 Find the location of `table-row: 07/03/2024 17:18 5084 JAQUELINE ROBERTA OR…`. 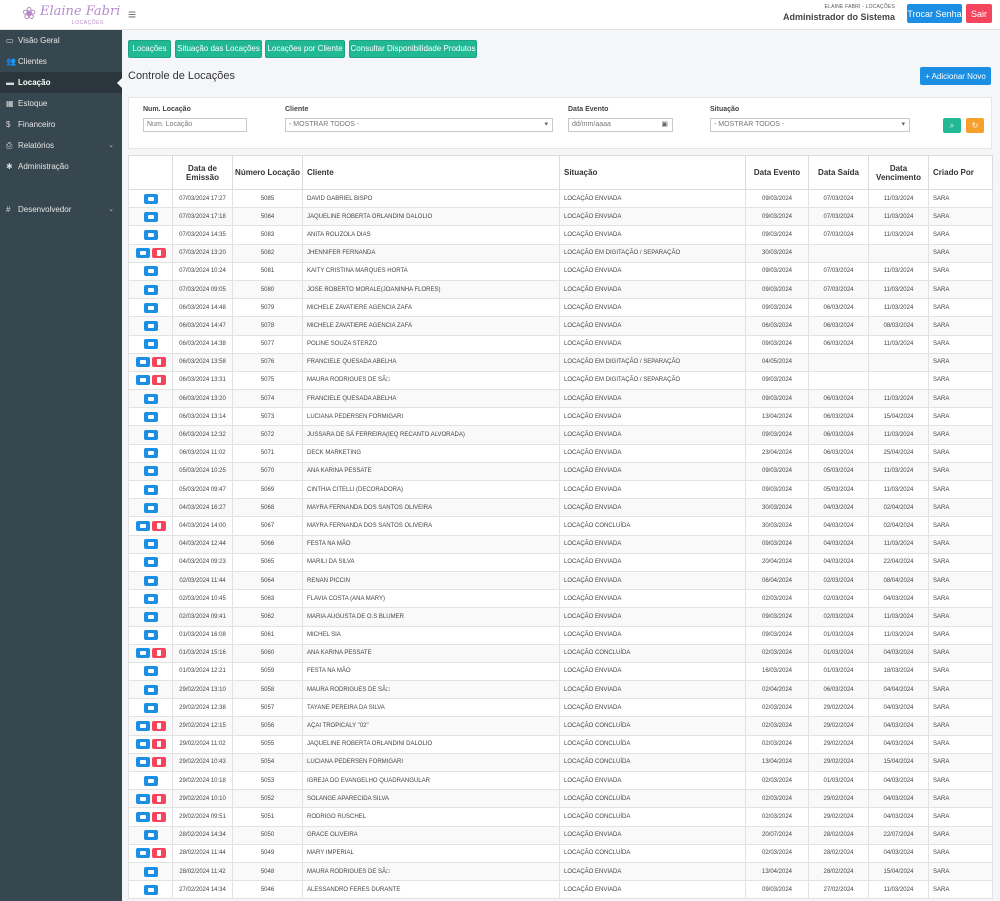

table-row: 07/03/2024 17:18 5084 JAQUELINE ROBERTA OR… is located at coordinates (560, 217).